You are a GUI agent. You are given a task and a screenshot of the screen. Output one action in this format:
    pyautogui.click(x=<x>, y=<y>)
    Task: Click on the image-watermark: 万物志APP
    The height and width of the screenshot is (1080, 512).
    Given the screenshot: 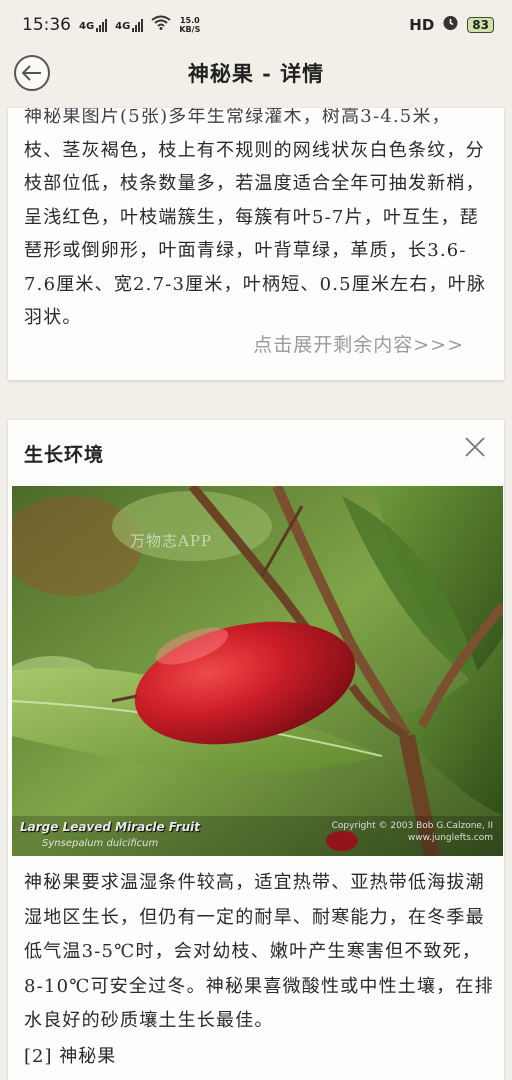 What is the action you would take?
    pyautogui.click(x=171, y=541)
    